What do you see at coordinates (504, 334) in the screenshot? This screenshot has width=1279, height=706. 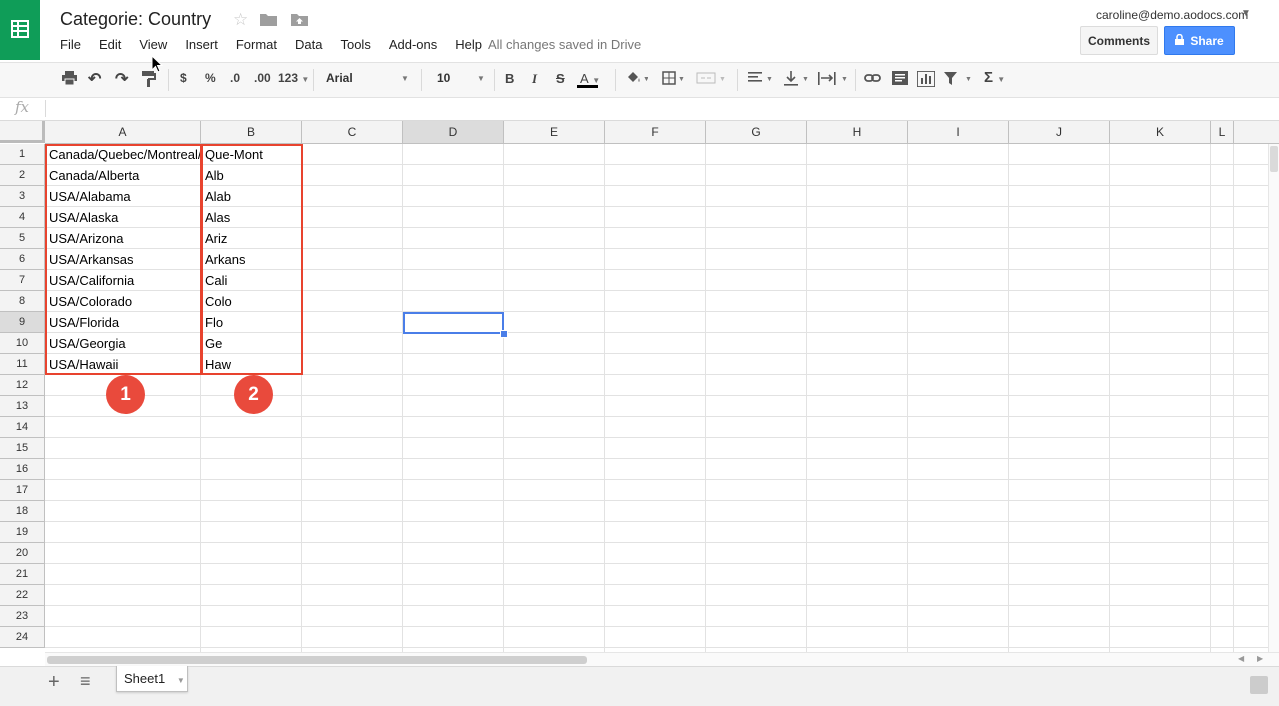 I see `fill-handle` at bounding box center [504, 334].